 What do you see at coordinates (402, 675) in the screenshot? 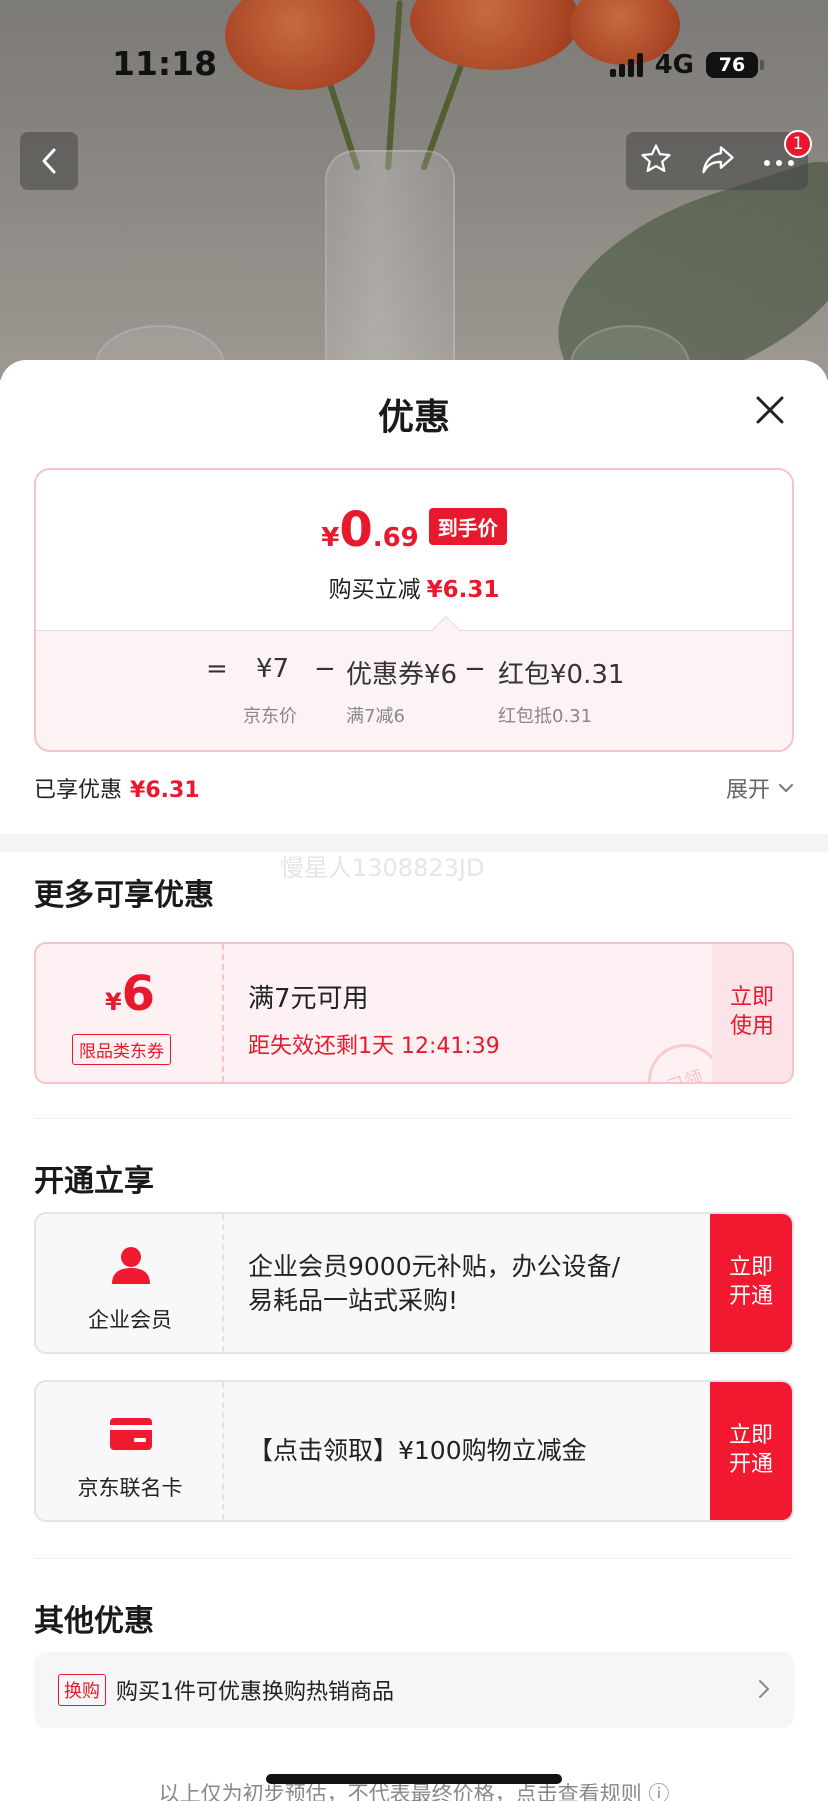
I see `coupon-amount: 优惠券¥6` at bounding box center [402, 675].